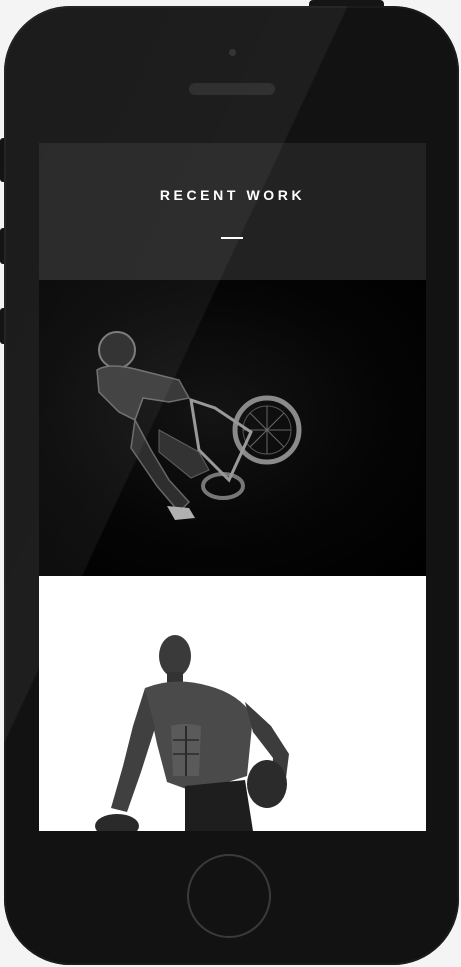  I want to click on bmx-rider-photo, so click(199, 425).